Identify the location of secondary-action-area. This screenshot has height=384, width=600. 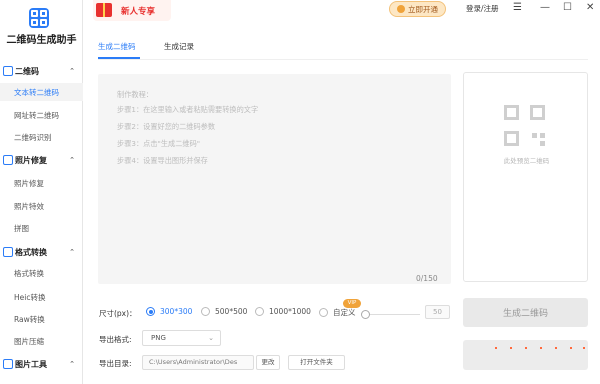
(525, 355).